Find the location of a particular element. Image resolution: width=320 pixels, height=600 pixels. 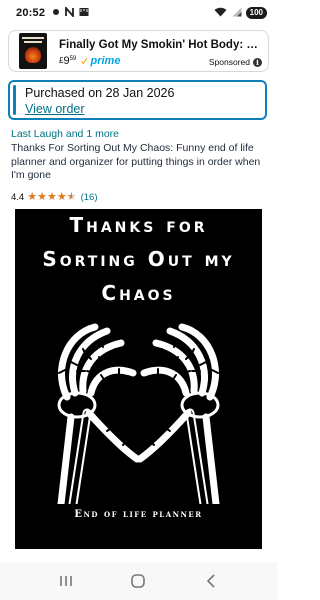

review-count: (16) is located at coordinates (89, 197).